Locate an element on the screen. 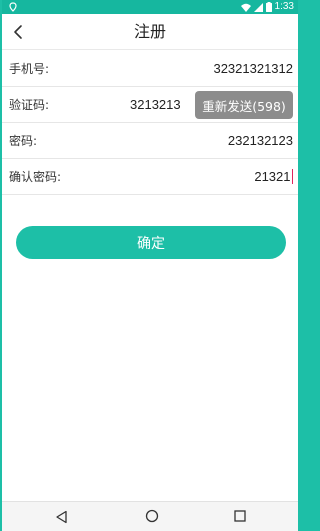 The width and height of the screenshot is (320, 531). password-input: 232132123 is located at coordinates (260, 140).